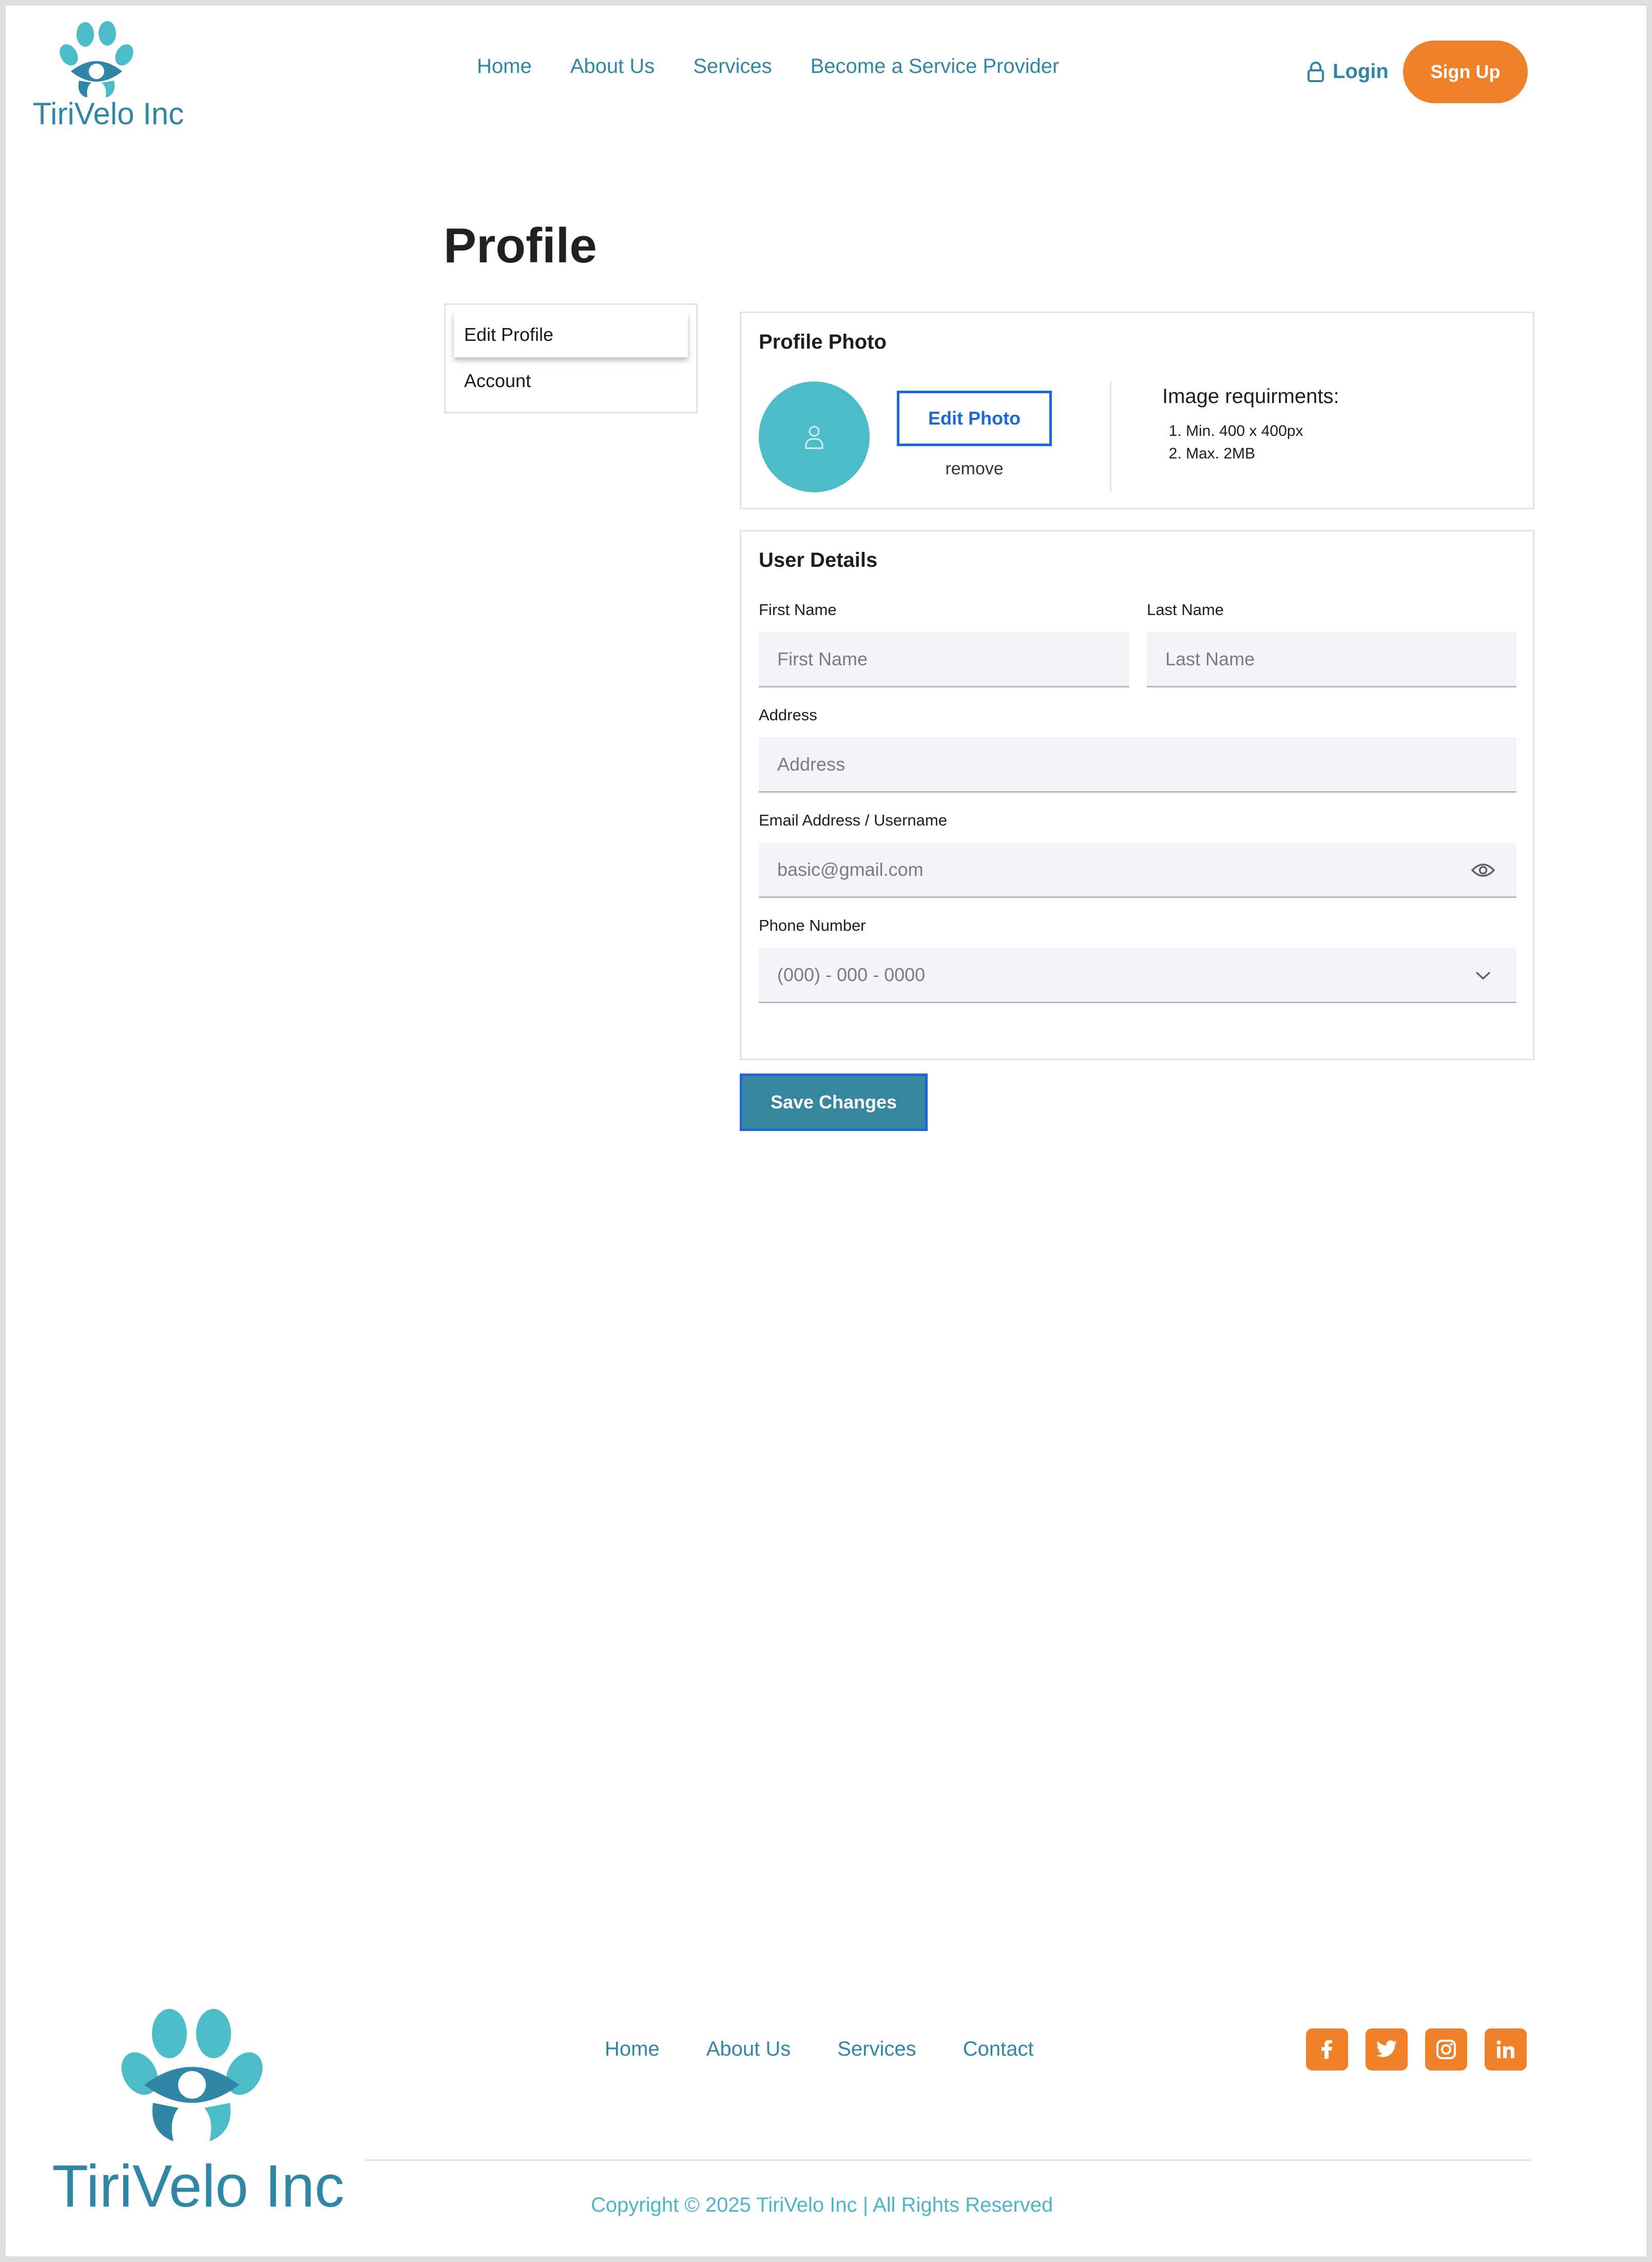 Image resolution: width=1652 pixels, height=2262 pixels. What do you see at coordinates (818, 560) in the screenshot?
I see `user-details-title: User Details` at bounding box center [818, 560].